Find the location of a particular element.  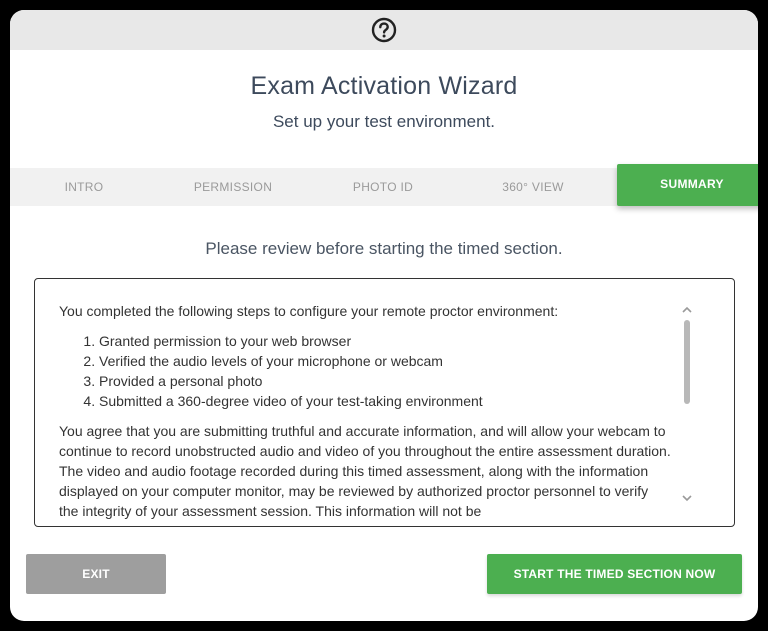

start-timed-section-button: START THE TIMED SECTION NOW is located at coordinates (614, 574).